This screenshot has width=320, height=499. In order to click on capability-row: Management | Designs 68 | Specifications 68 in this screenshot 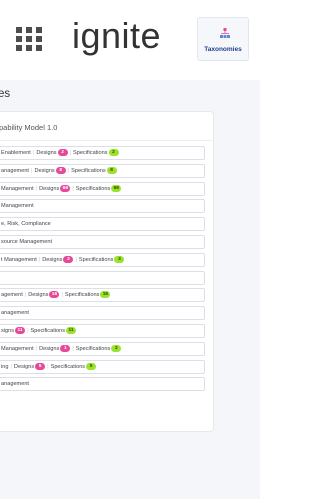, I will do `click(102, 188)`.